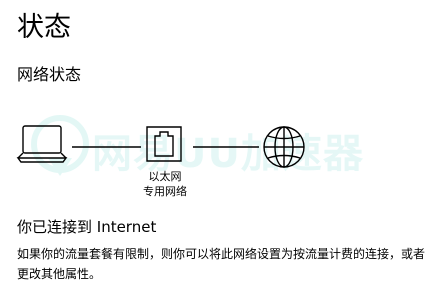 This screenshot has height=298, width=442. Describe the element at coordinates (165, 176) in the screenshot. I see `adapter-name: 以太网` at that location.